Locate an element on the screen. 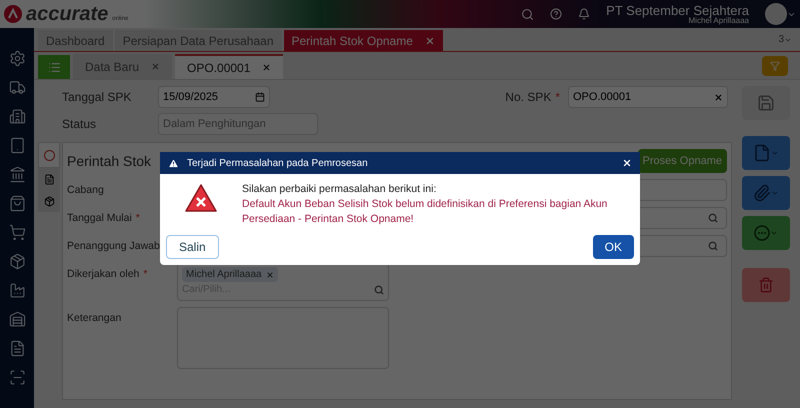  list-button is located at coordinates (54, 67).